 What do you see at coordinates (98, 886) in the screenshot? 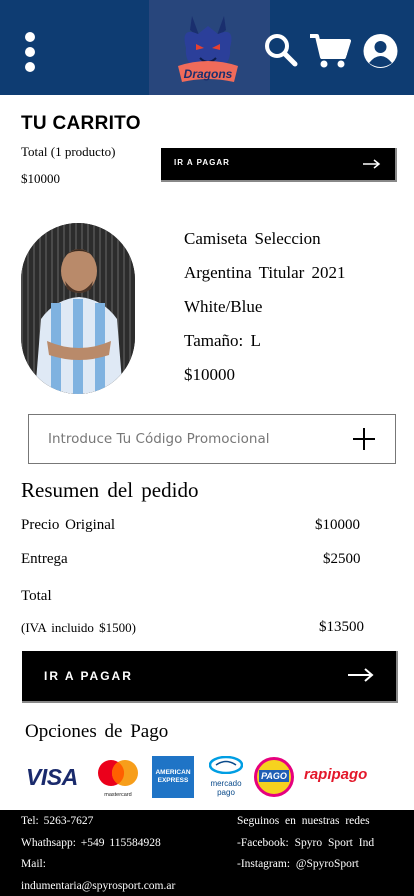
I see `footer-mail: indumentaria@spyrosport.com.ar` at bounding box center [98, 886].